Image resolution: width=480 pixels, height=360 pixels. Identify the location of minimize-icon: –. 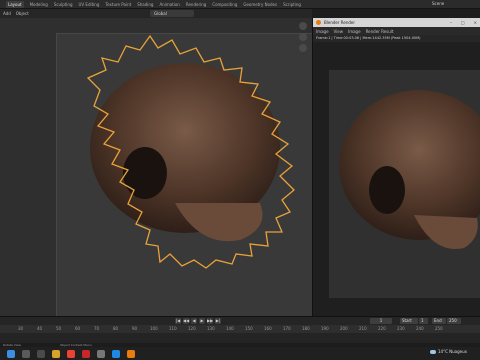
(451, 22).